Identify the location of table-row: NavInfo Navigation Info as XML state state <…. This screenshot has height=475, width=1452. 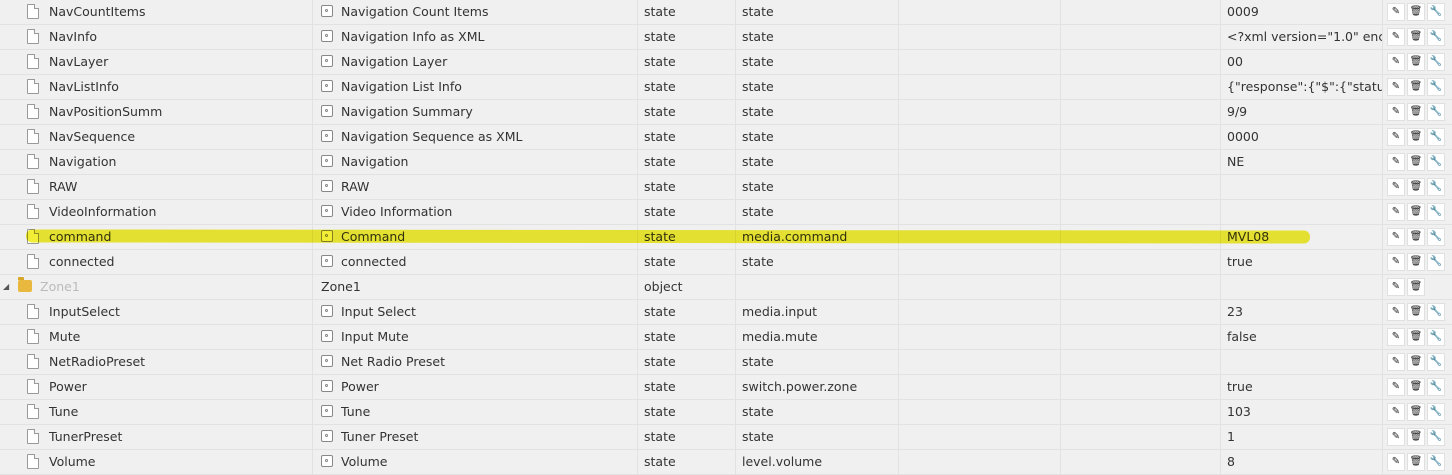
(726, 37).